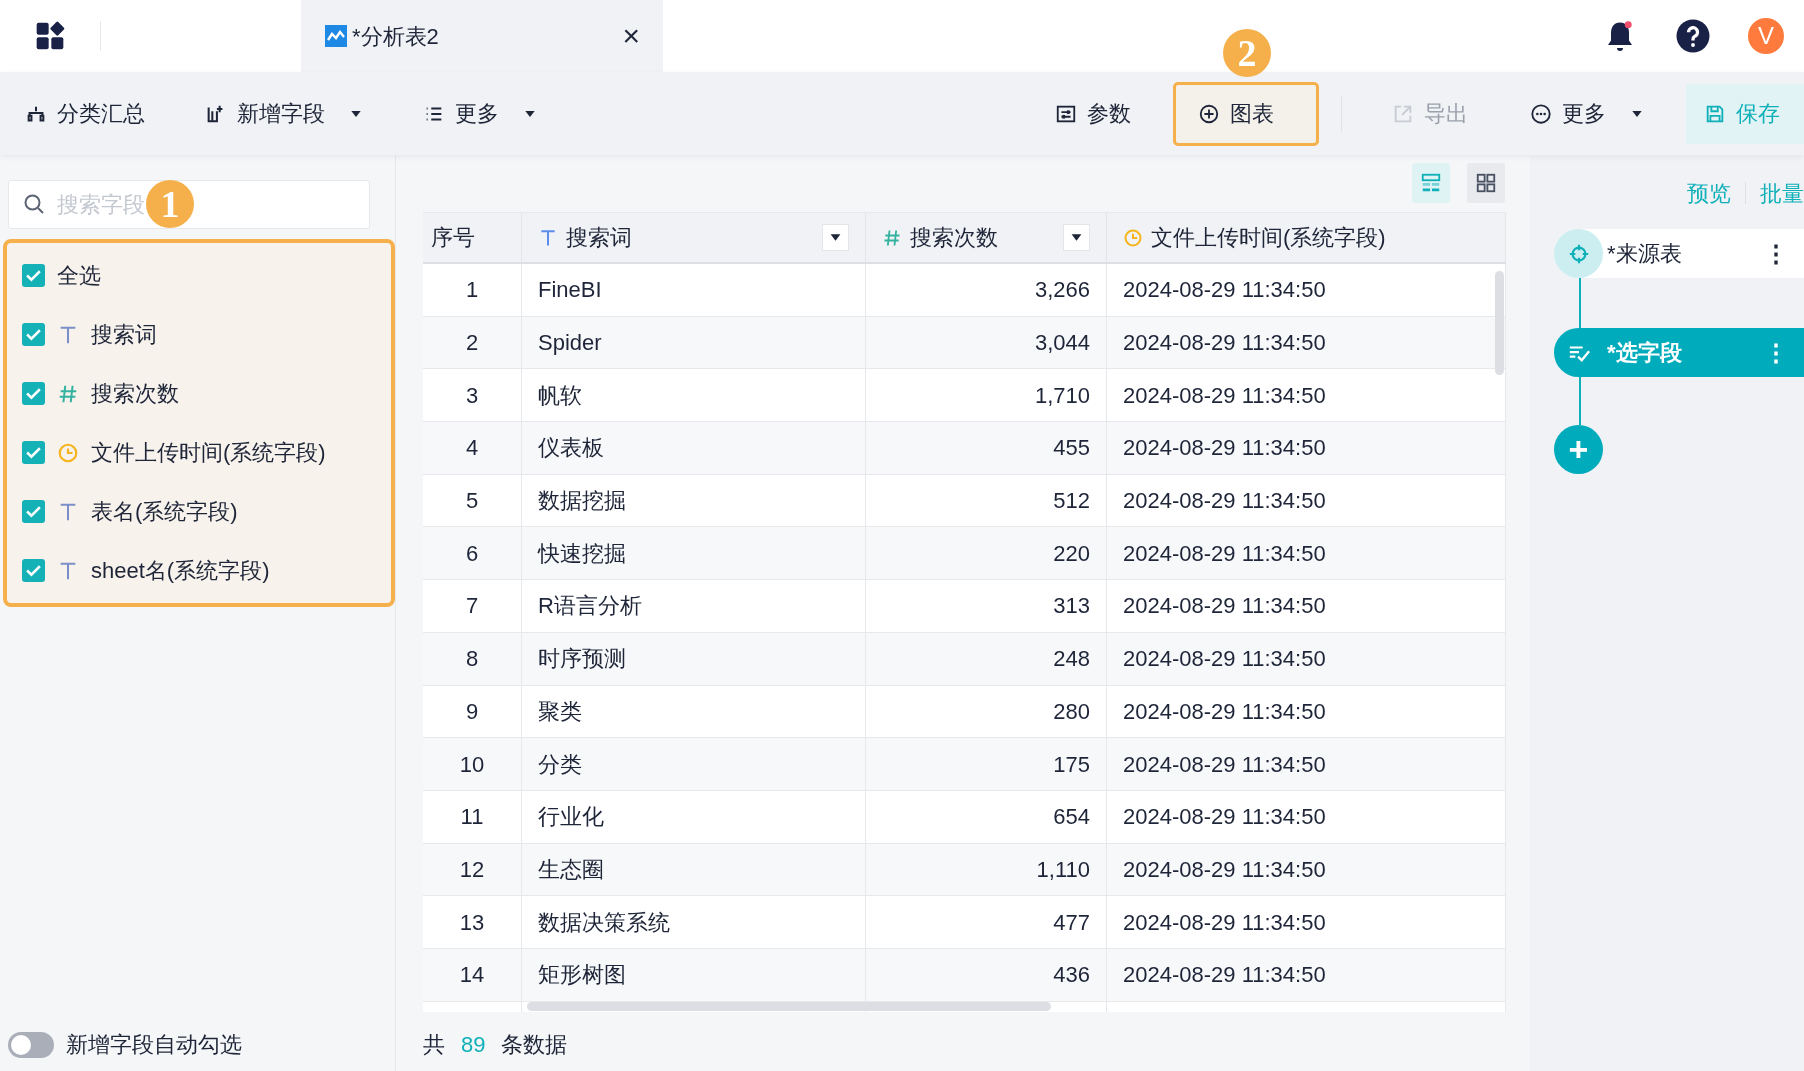 The height and width of the screenshot is (1071, 1804). I want to click on help-icon, so click(1693, 36).